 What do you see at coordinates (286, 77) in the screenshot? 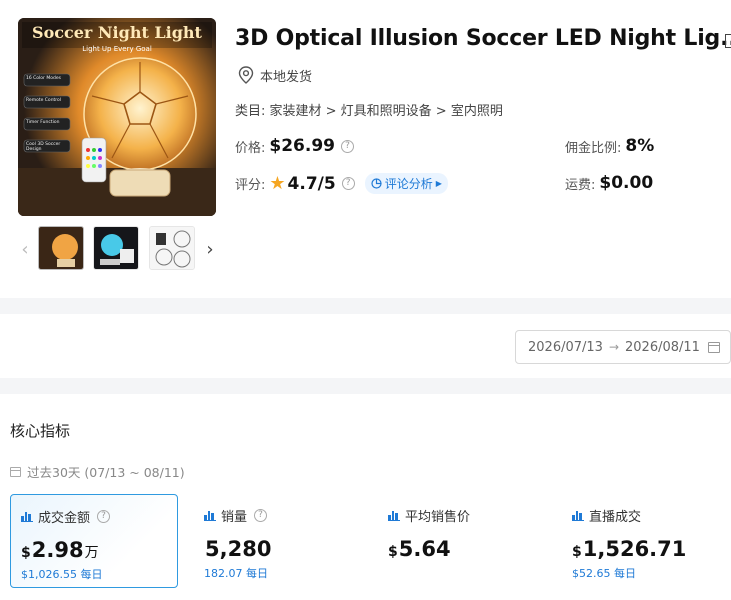
I see `location-text: 本地发货` at bounding box center [286, 77].